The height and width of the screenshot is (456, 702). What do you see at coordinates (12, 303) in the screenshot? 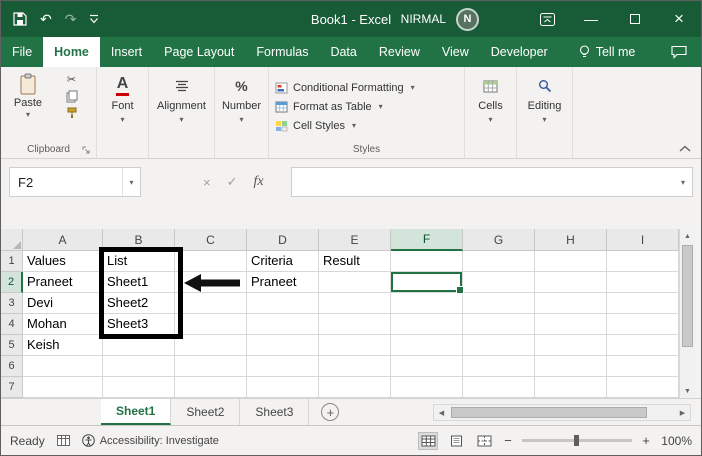
I see `row-header-3: 3` at bounding box center [12, 303].